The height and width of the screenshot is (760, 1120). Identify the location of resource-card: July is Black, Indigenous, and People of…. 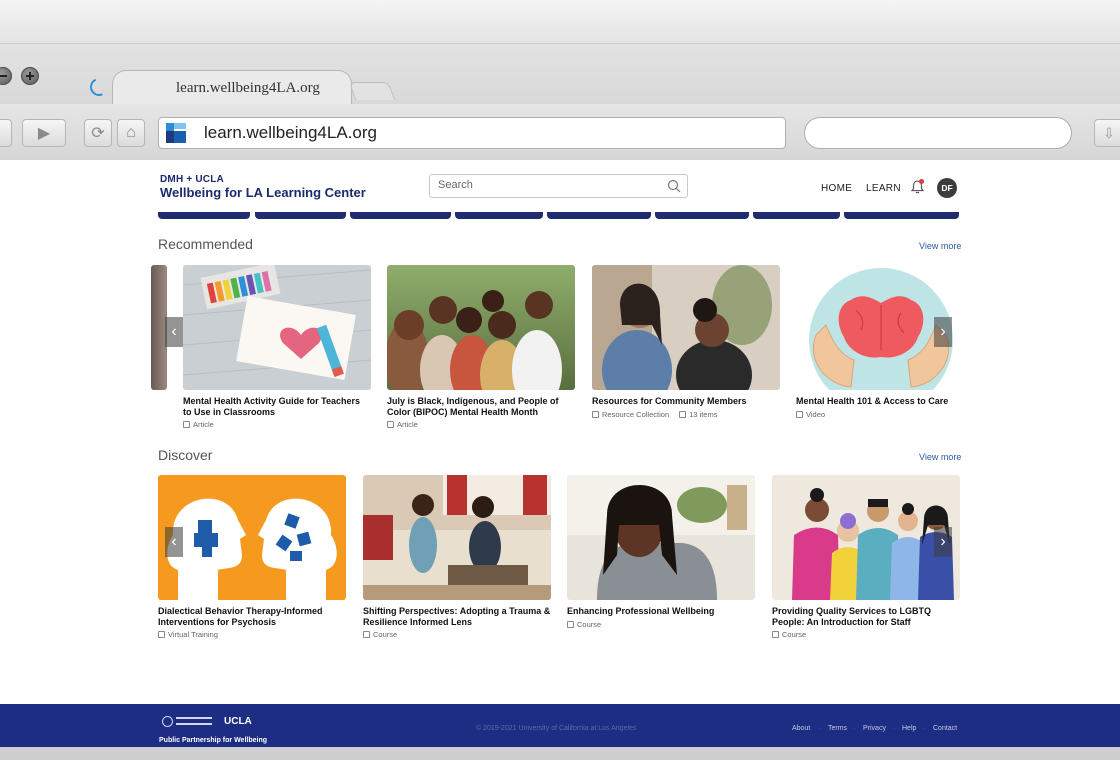
(481, 347).